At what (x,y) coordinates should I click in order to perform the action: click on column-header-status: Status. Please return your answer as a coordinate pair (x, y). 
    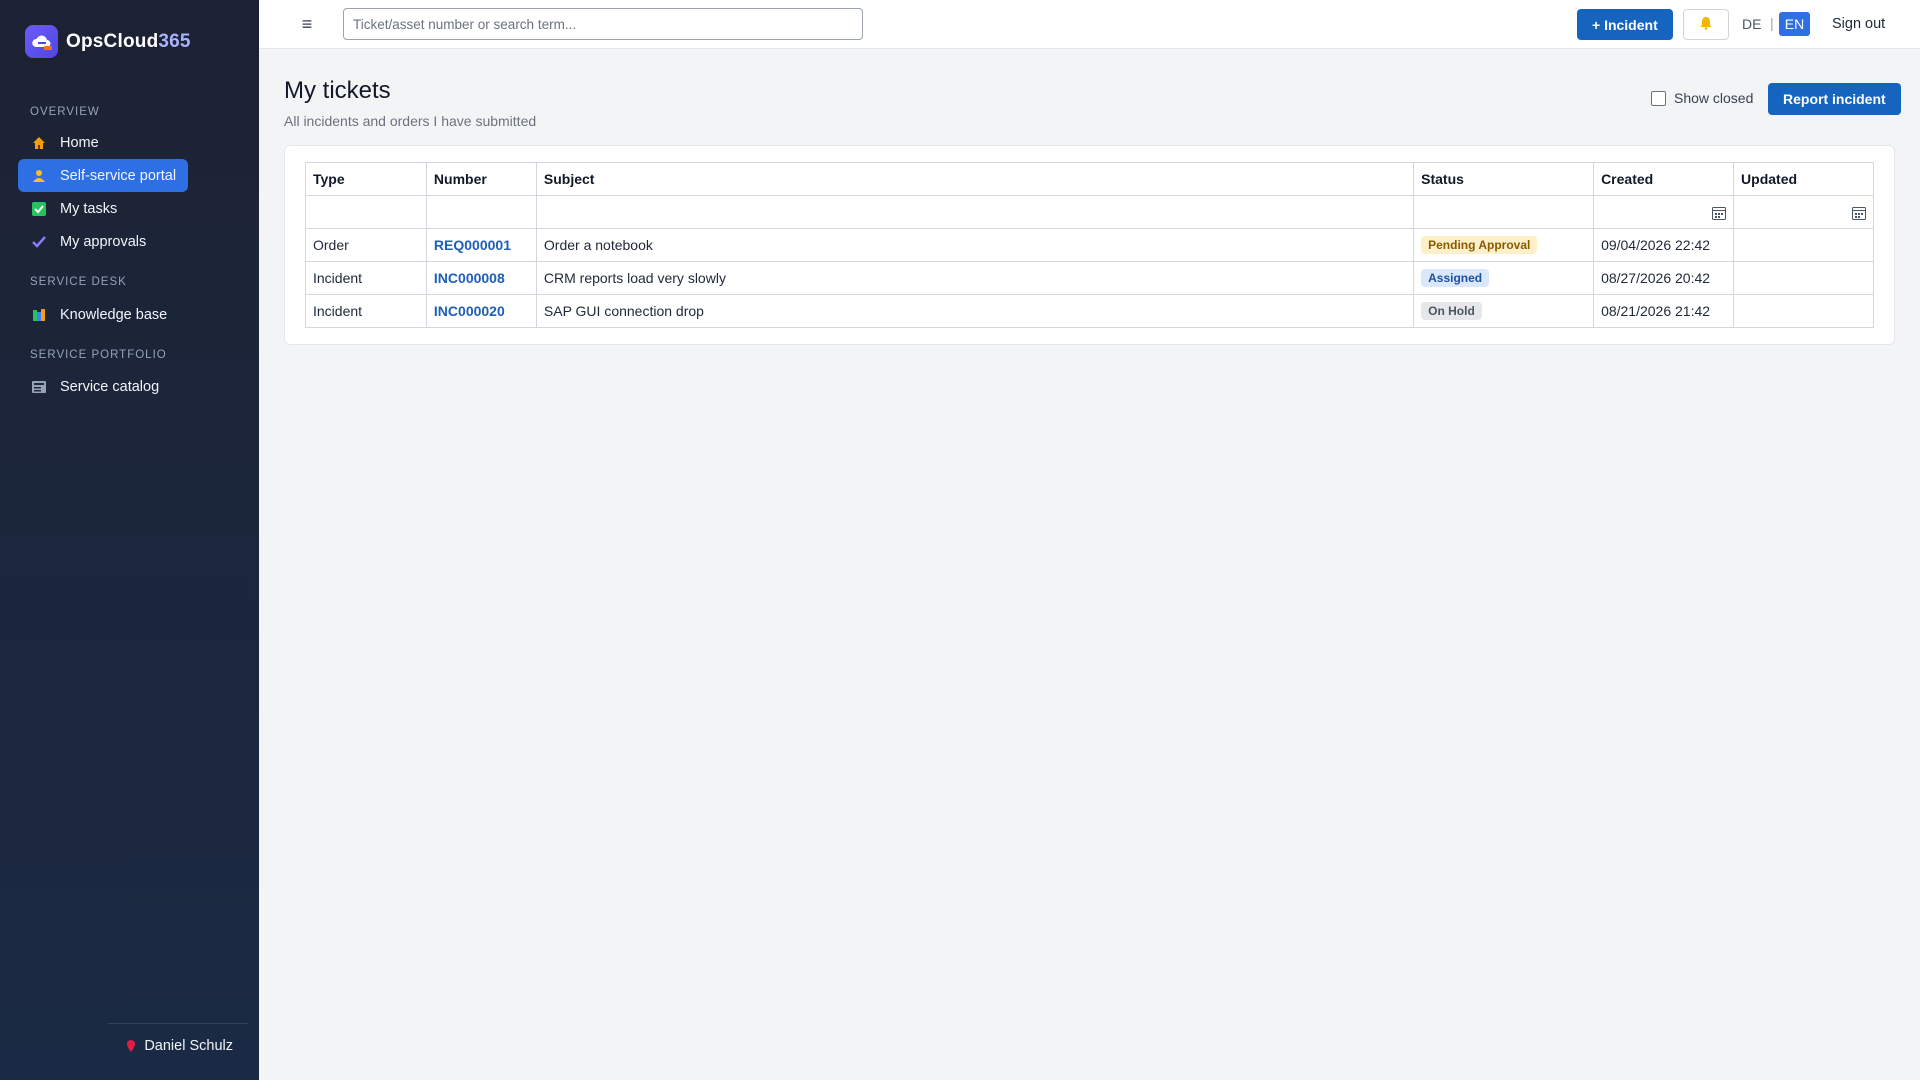
    Looking at the image, I should click on (1504, 179).